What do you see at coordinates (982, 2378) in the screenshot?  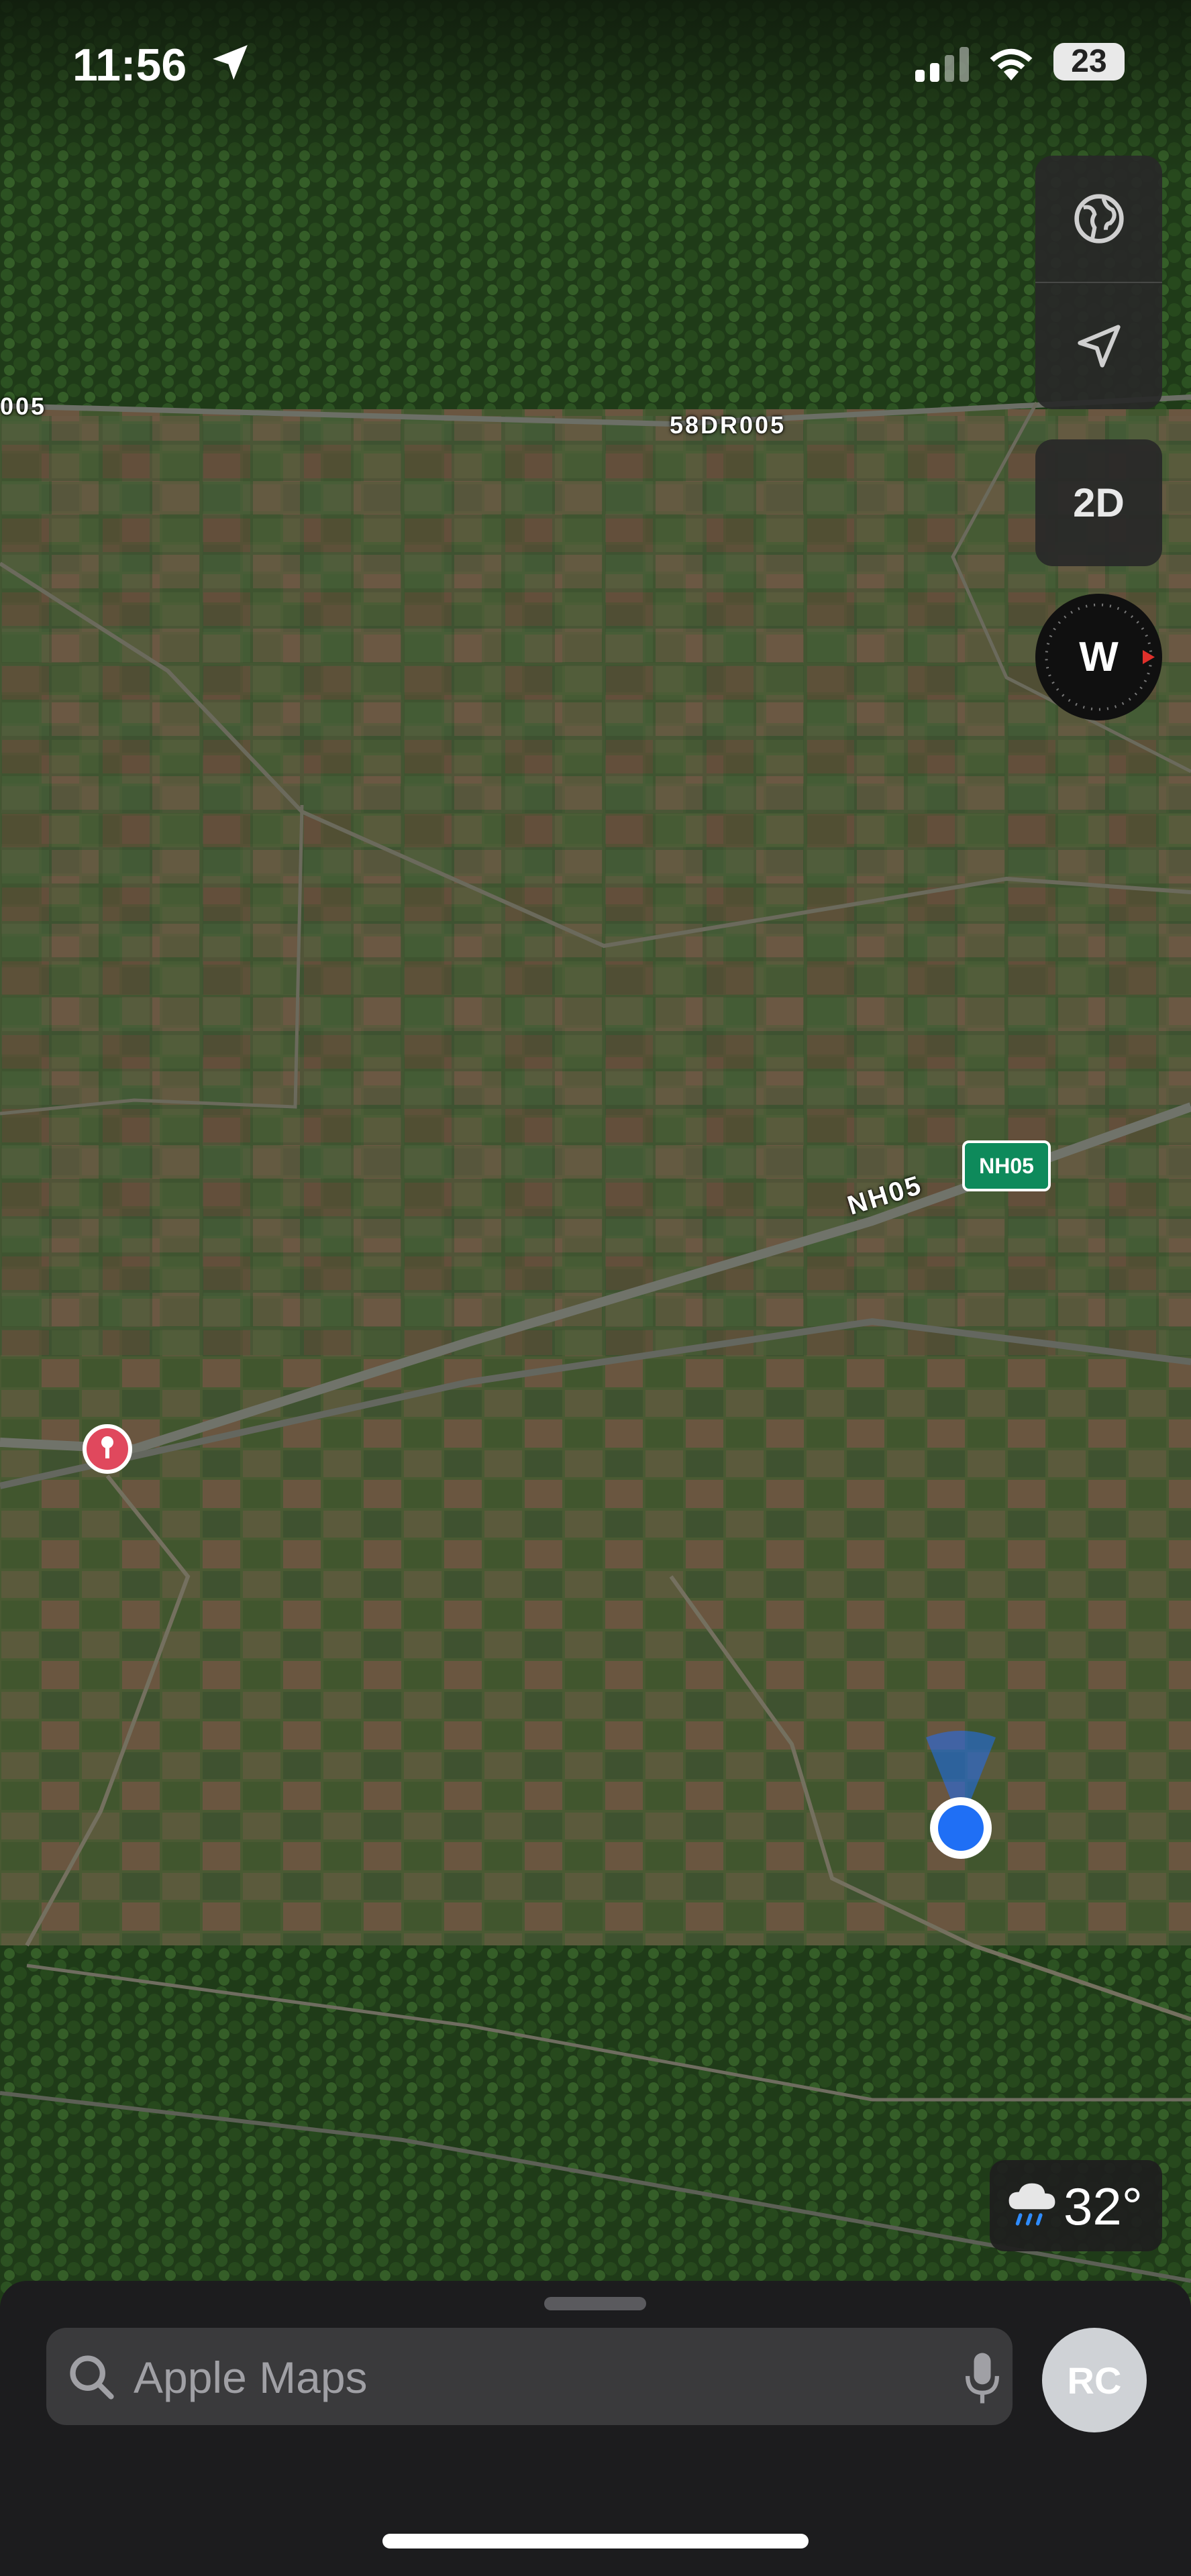 I see `microphone-icon` at bounding box center [982, 2378].